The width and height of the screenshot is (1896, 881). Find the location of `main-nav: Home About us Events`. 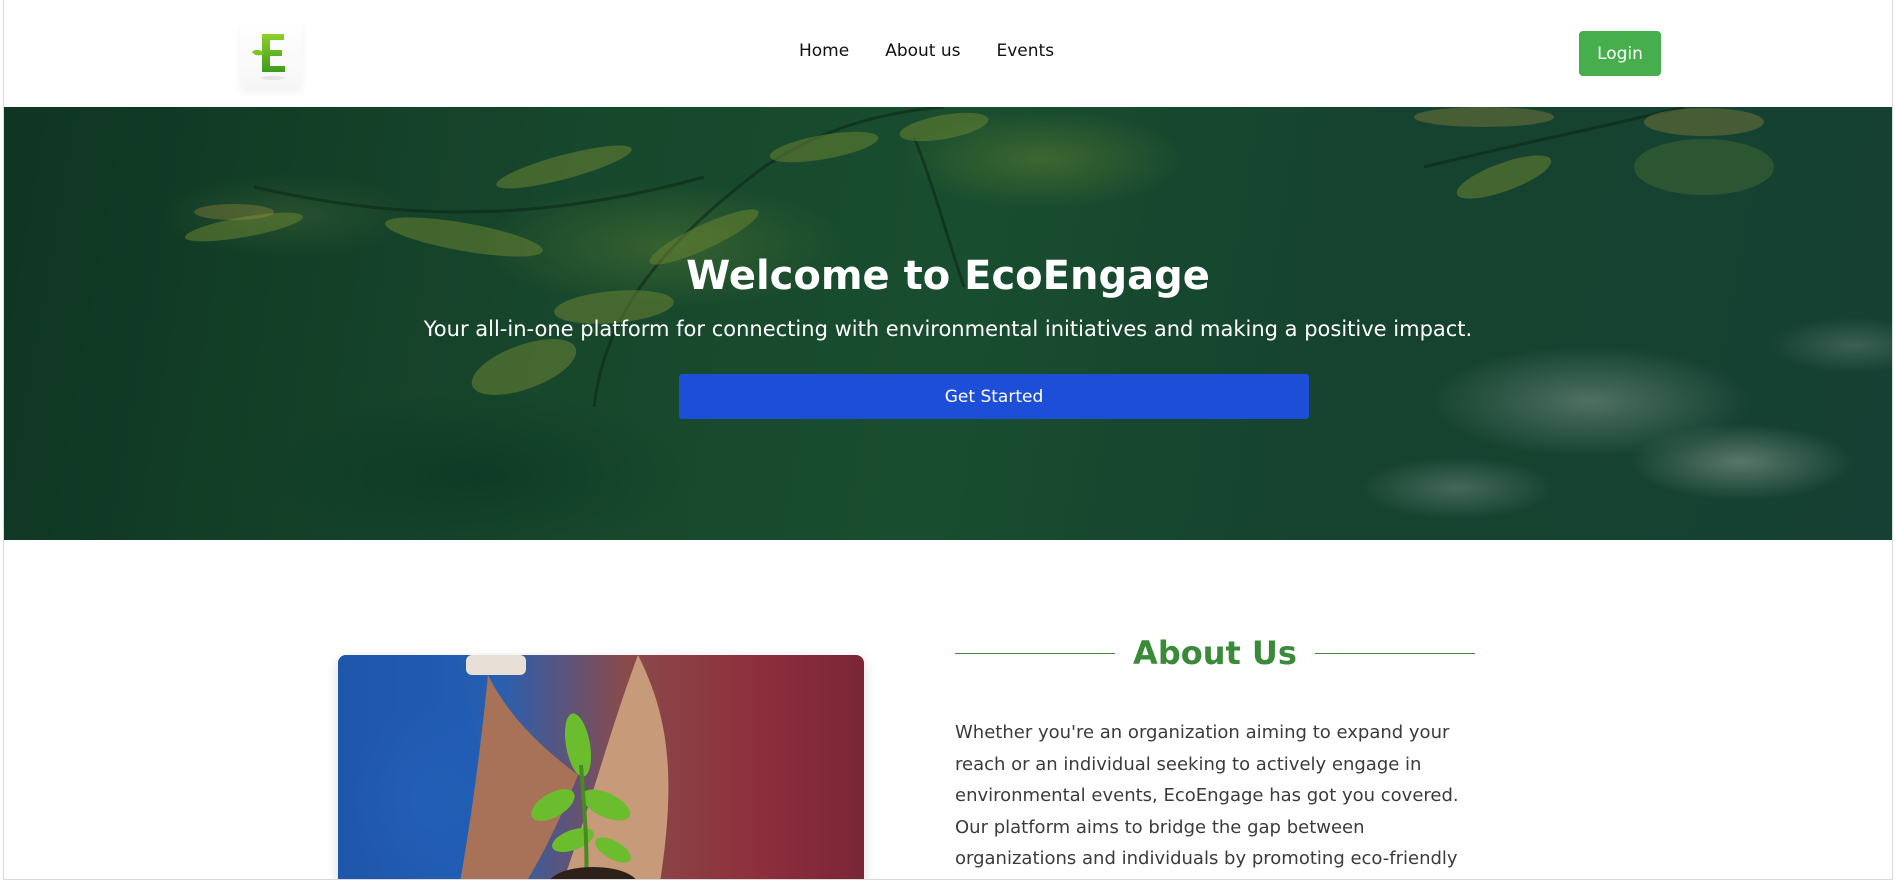

main-nav: Home About us Events is located at coordinates (926, 51).